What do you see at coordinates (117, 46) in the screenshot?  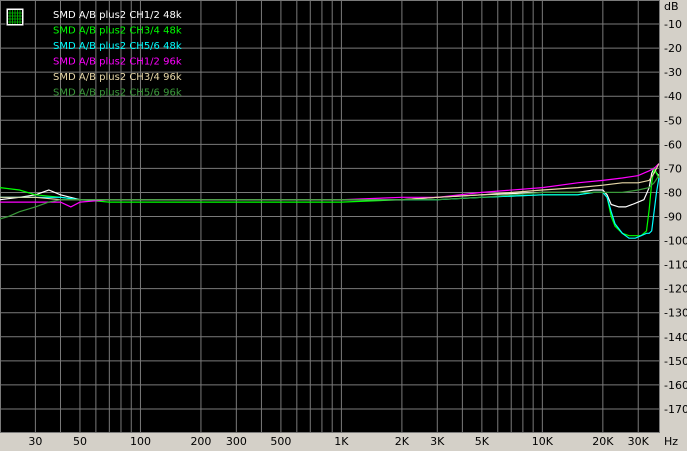 I see `legend-entry-3: SMD A/B plus2 CH5/6 48k` at bounding box center [117, 46].